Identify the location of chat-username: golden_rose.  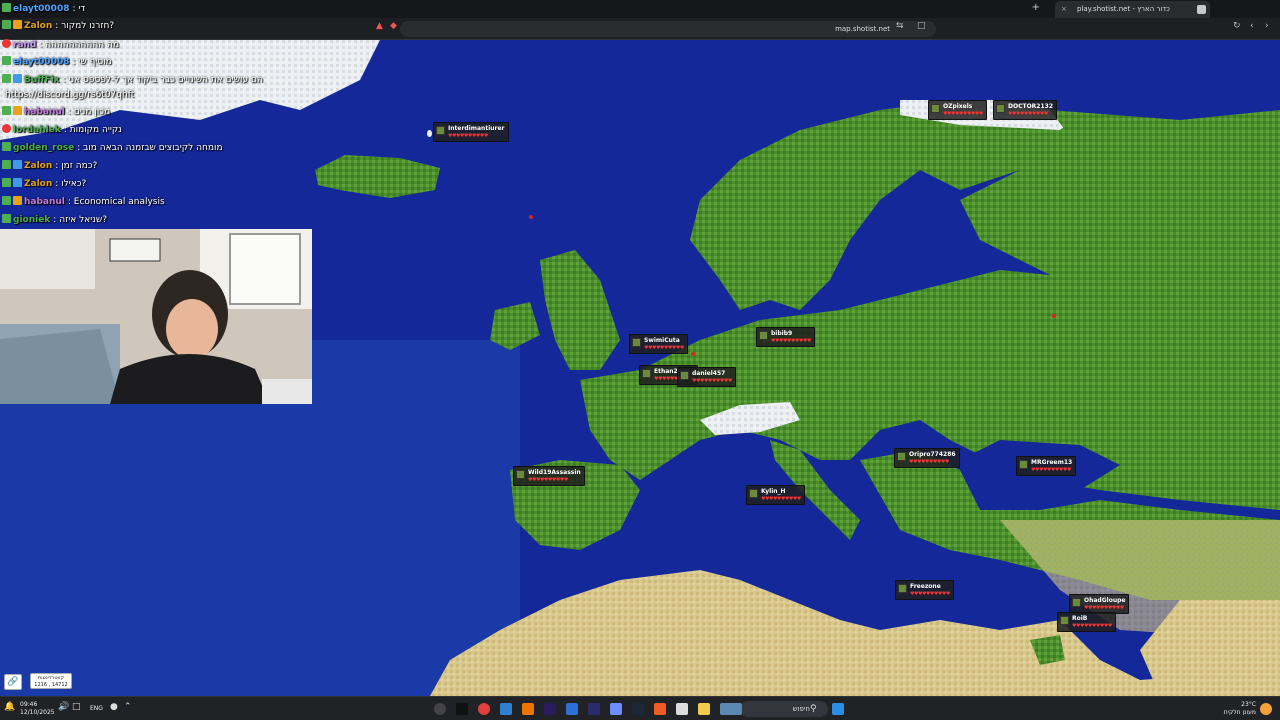
(43, 148).